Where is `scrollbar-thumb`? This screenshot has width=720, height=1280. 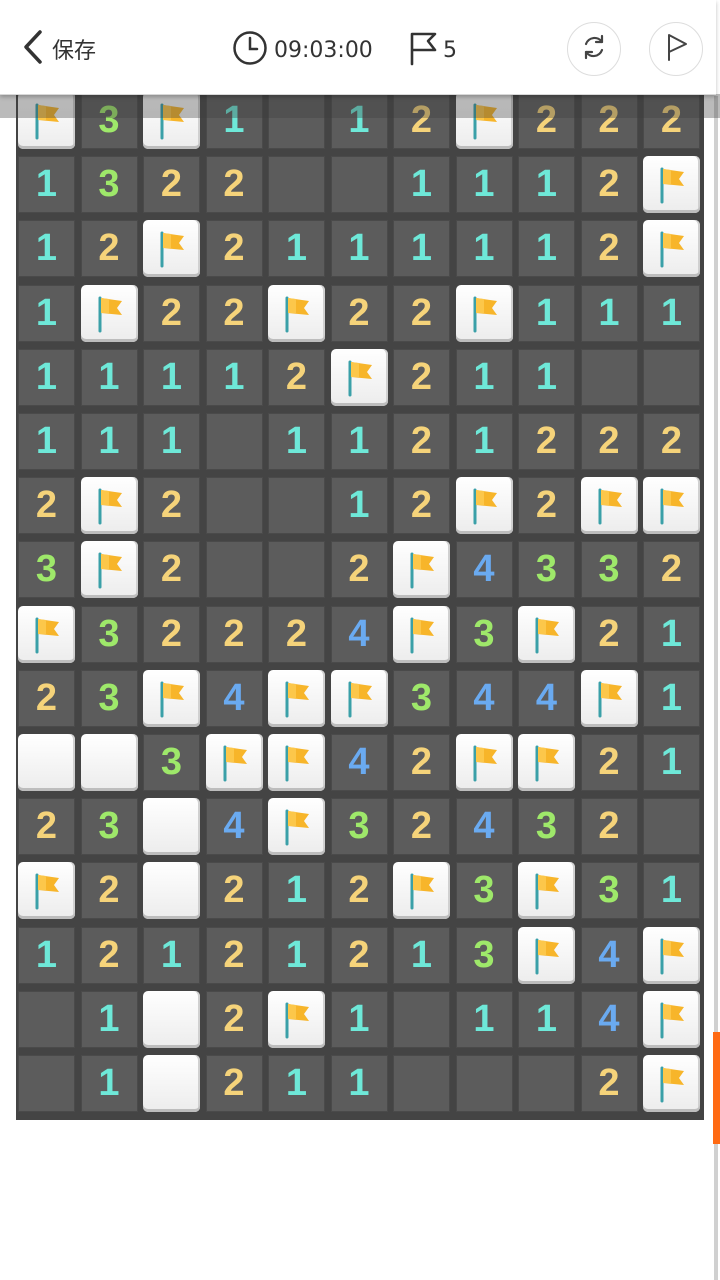 scrollbar-thumb is located at coordinates (716, 1088).